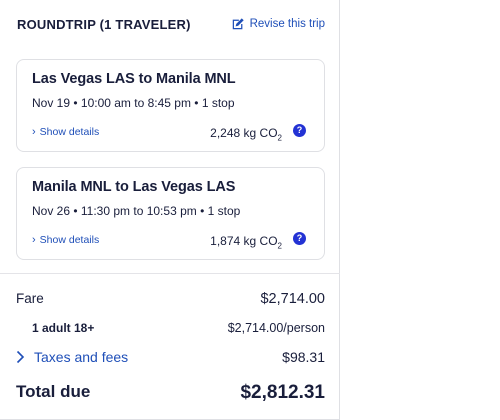  I want to click on revise-trip-label: Revise this trip, so click(287, 24).